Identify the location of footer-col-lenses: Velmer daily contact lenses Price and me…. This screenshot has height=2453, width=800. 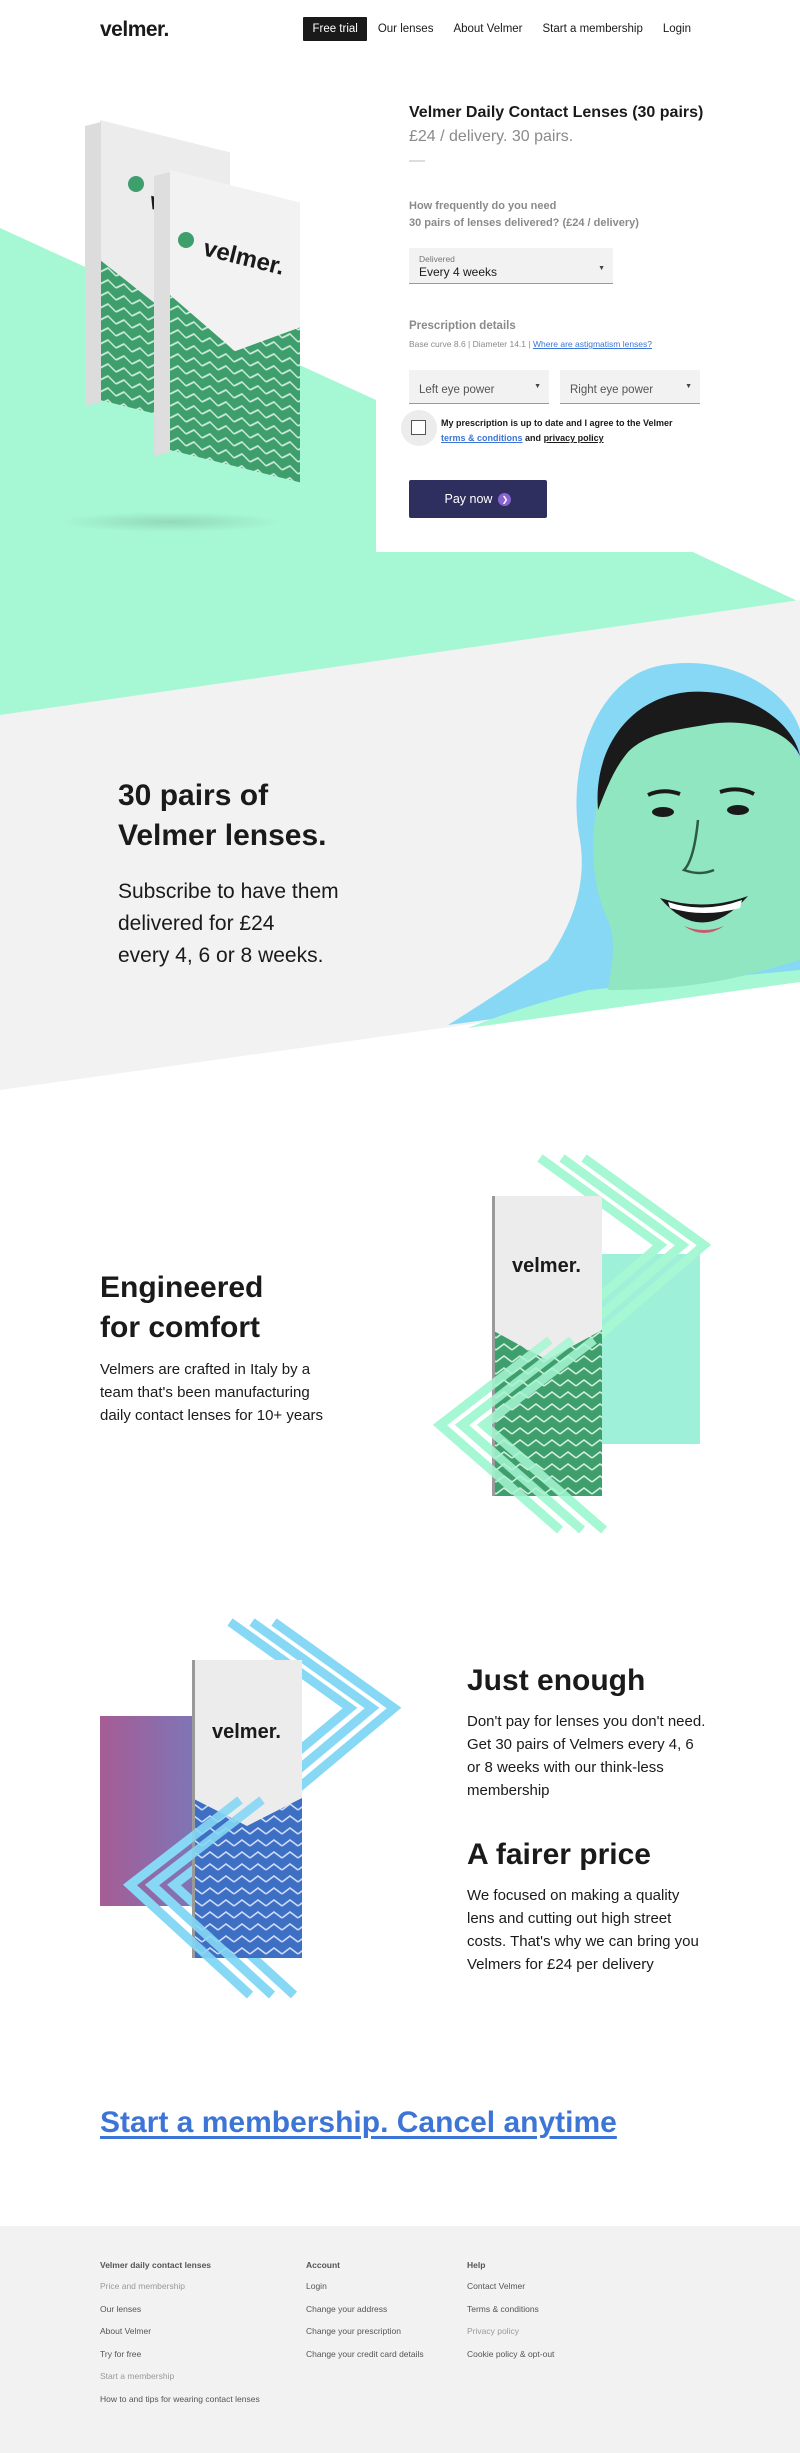
(180, 2338).